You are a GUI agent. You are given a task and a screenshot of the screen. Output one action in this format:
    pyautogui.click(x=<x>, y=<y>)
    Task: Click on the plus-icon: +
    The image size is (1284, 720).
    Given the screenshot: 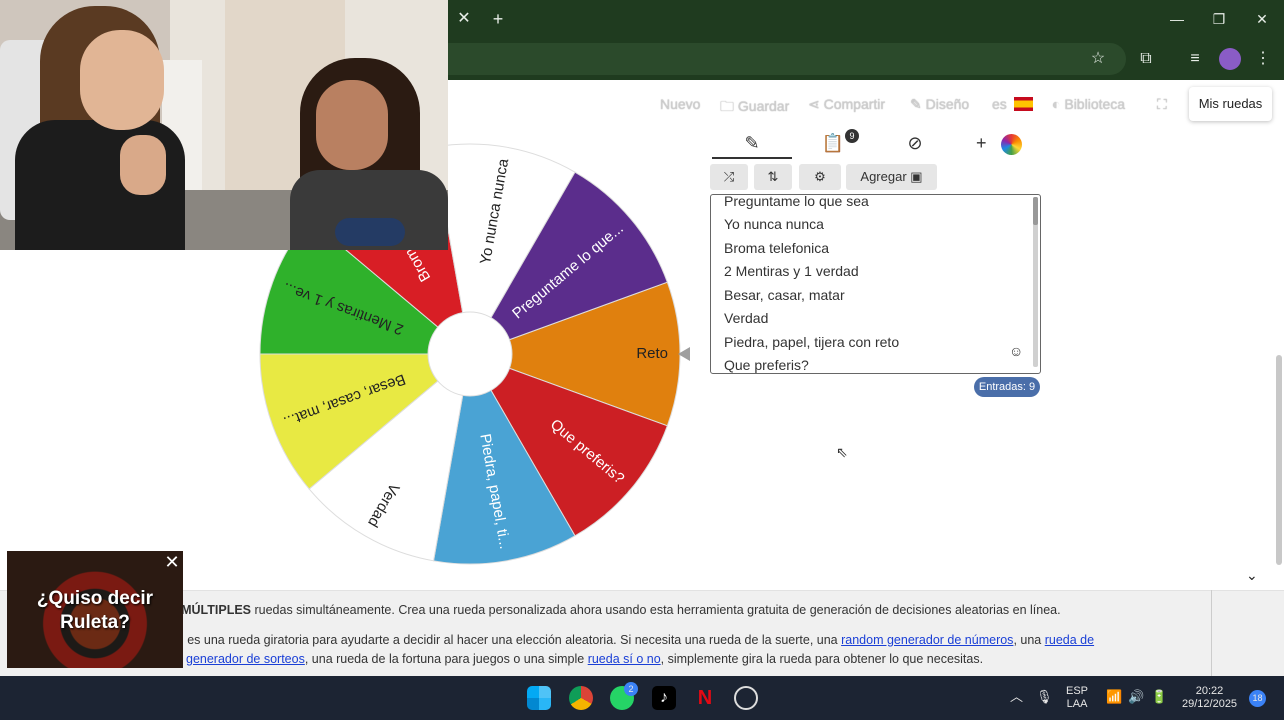 What is the action you would take?
    pyautogui.click(x=981, y=143)
    